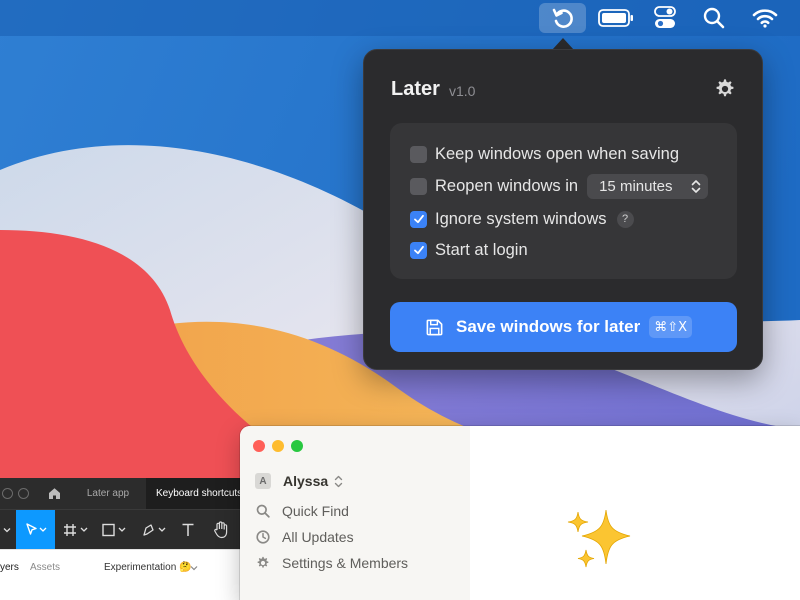  I want to click on frame-hash-icon, so click(76, 530).